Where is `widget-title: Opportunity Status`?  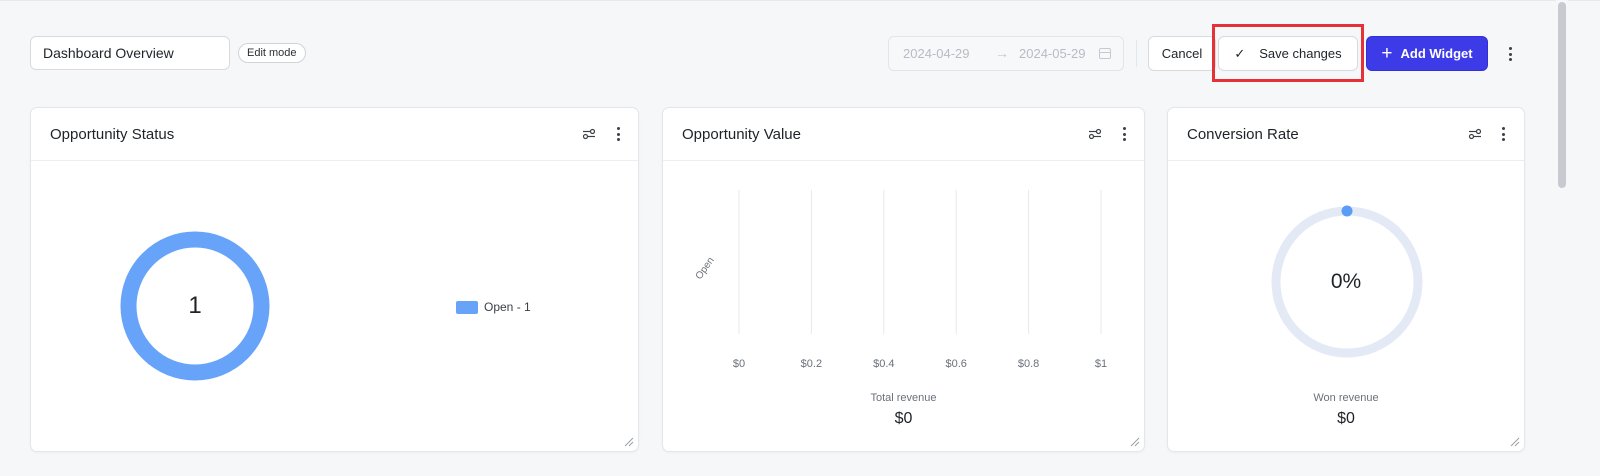 widget-title: Opportunity Status is located at coordinates (112, 134).